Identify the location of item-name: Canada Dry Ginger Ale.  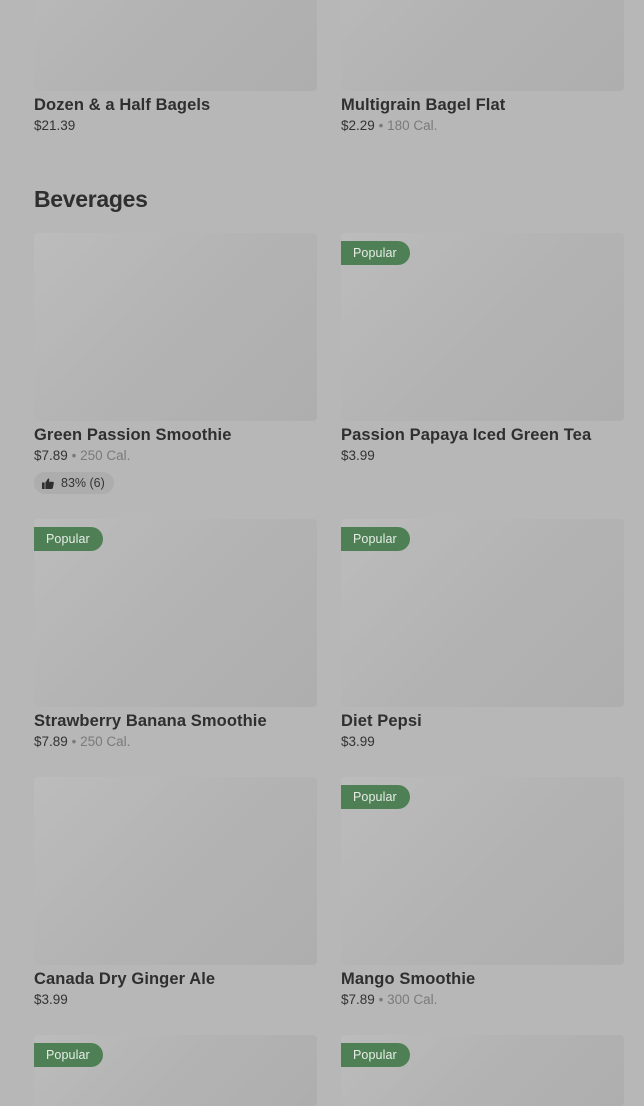
(125, 979).